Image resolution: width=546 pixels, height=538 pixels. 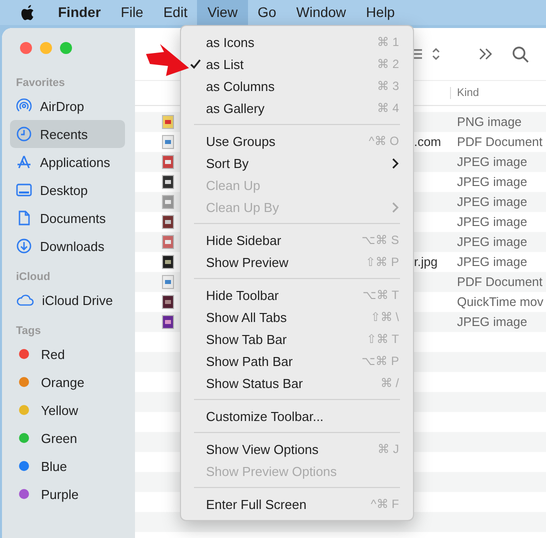 What do you see at coordinates (388, 449) in the screenshot?
I see `shortcut-label: ⌘ J` at bounding box center [388, 449].